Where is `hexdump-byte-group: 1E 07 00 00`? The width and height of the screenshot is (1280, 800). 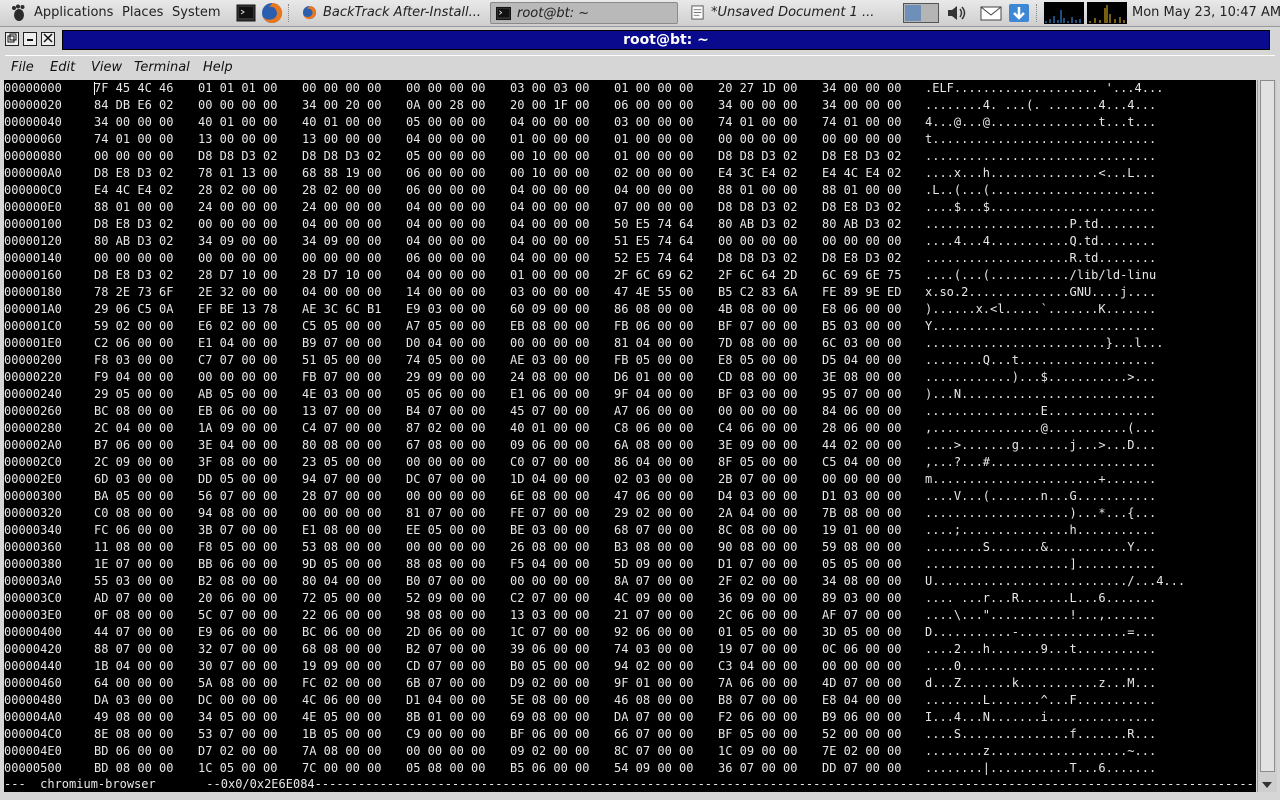
hexdump-byte-group: 1E 07 00 00 is located at coordinates (134, 564).